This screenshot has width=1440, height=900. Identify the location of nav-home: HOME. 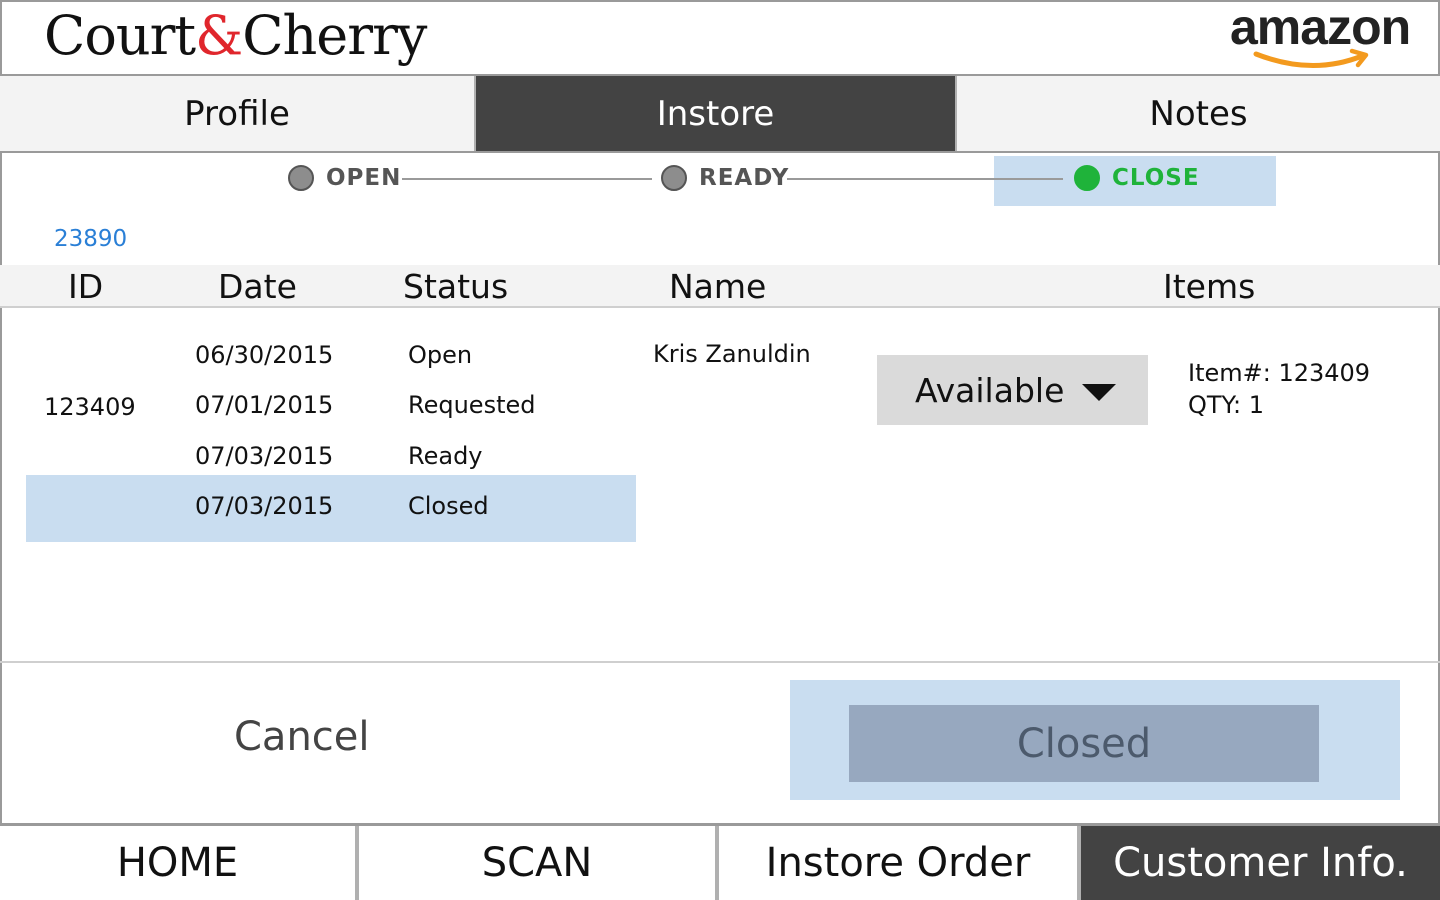
(179, 863).